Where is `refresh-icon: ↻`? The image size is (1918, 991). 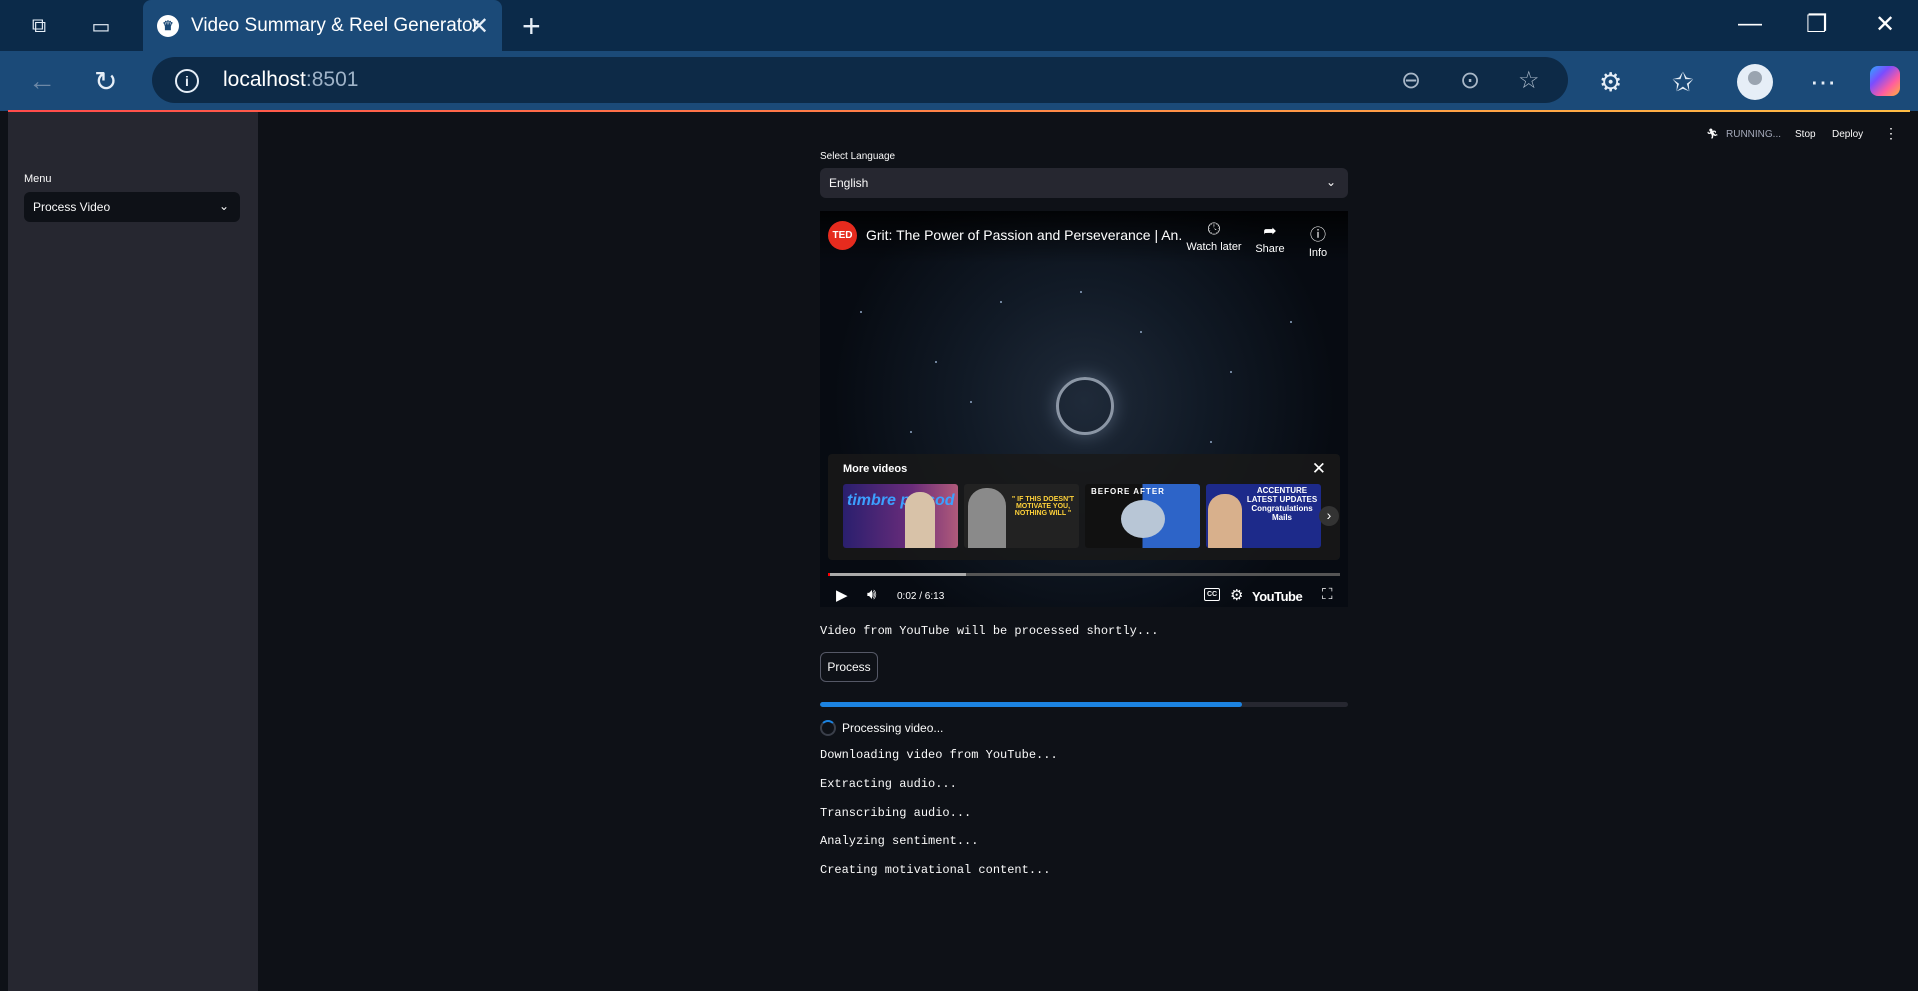 refresh-icon: ↻ is located at coordinates (105, 81).